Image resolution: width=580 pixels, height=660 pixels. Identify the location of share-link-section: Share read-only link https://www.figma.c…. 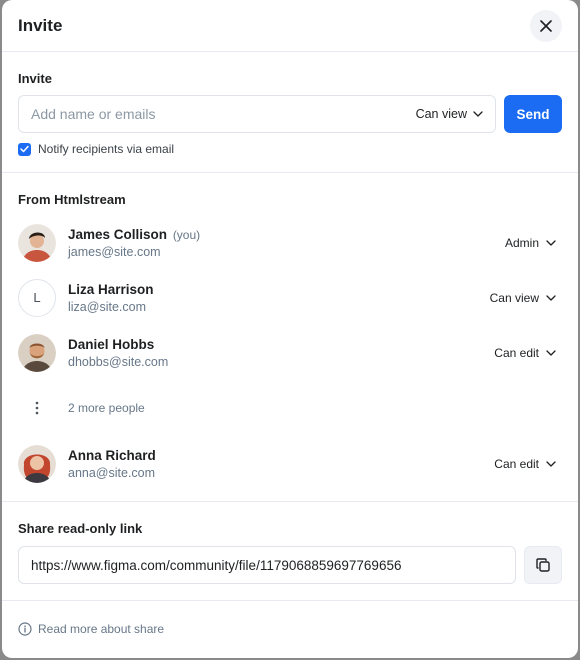
(290, 551).